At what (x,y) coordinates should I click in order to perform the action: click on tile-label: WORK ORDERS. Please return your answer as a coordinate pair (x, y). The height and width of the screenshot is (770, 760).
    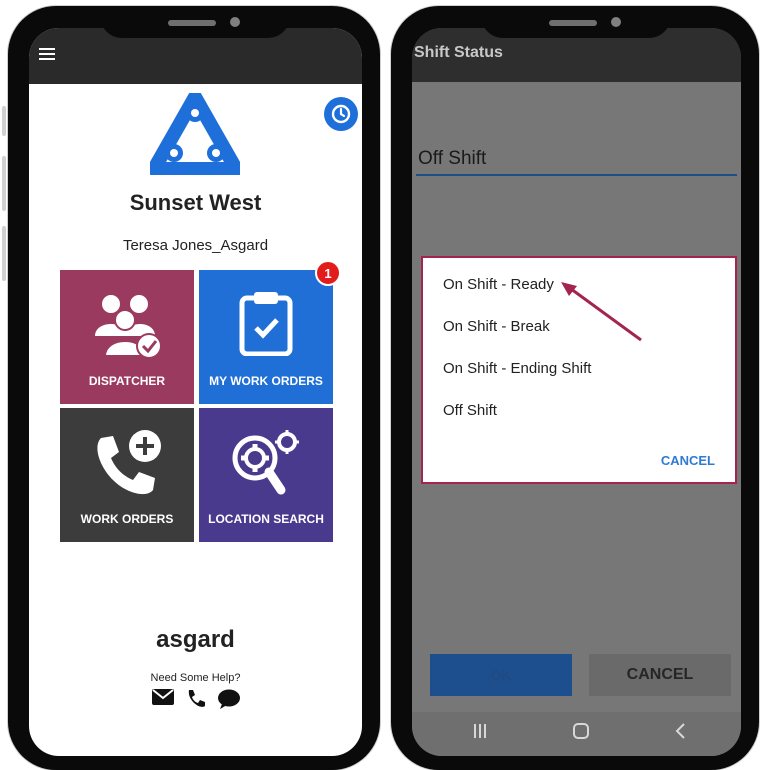
    Looking at the image, I should click on (127, 519).